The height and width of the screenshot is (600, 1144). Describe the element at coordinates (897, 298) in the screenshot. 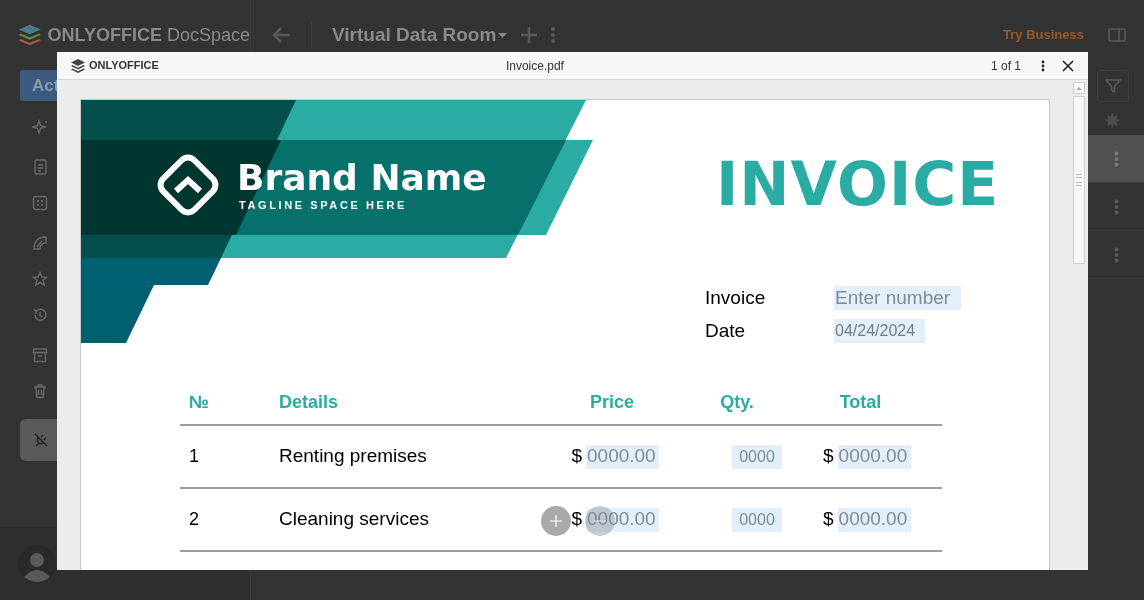

I see `input-field: Enter number` at that location.